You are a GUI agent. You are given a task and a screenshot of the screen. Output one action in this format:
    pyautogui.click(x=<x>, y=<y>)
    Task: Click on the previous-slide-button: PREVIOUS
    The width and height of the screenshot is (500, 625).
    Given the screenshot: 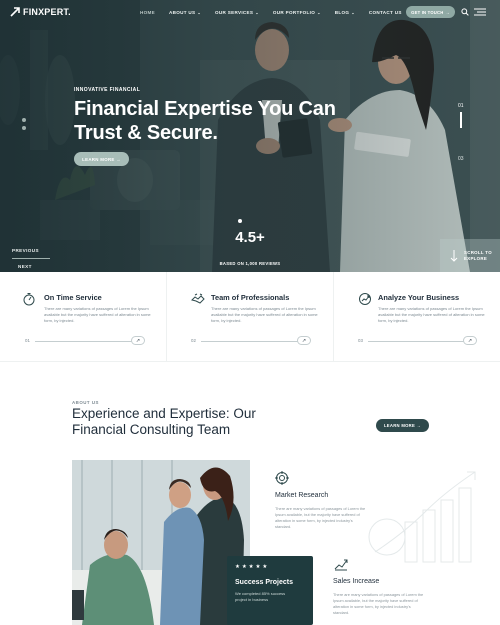 What is the action you would take?
    pyautogui.click(x=25, y=250)
    